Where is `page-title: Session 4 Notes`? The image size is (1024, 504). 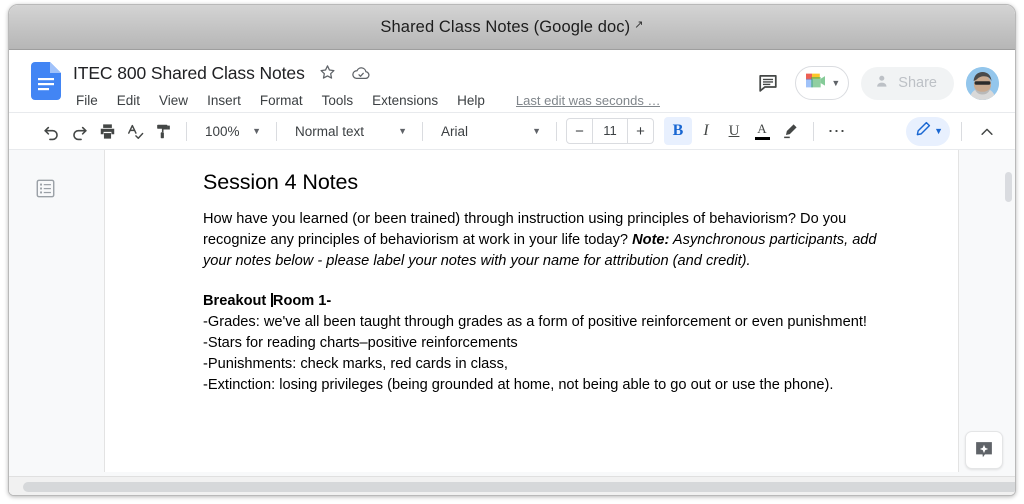 page-title: Session 4 Notes is located at coordinates (281, 182).